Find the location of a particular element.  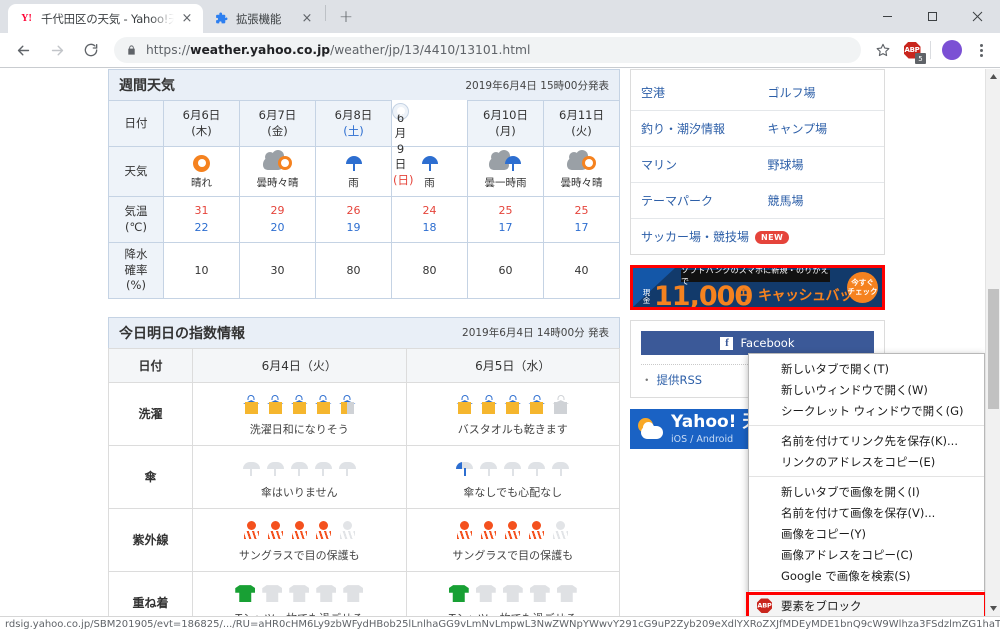

table-row-weather: 天気 晴れ 曇時々晴 雨 雨 曇一時雨 曇時々晴 is located at coordinates (364, 172).